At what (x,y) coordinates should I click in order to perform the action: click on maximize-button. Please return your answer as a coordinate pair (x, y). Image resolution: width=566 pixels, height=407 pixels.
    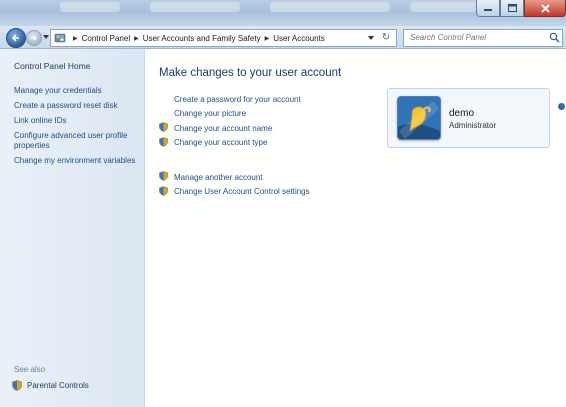
    Looking at the image, I should click on (512, 8).